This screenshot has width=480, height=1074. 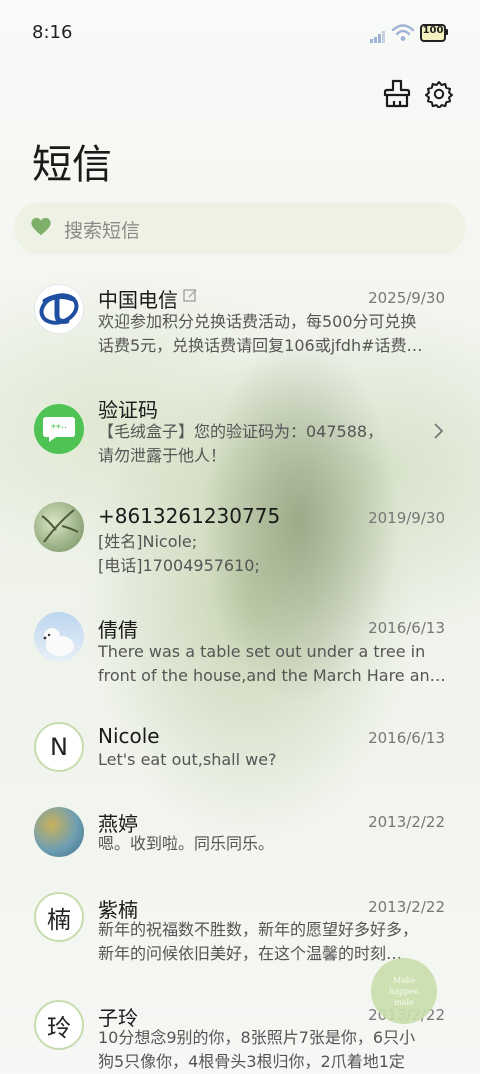 What do you see at coordinates (138, 300) in the screenshot?
I see `contact-name: 中国电信` at bounding box center [138, 300].